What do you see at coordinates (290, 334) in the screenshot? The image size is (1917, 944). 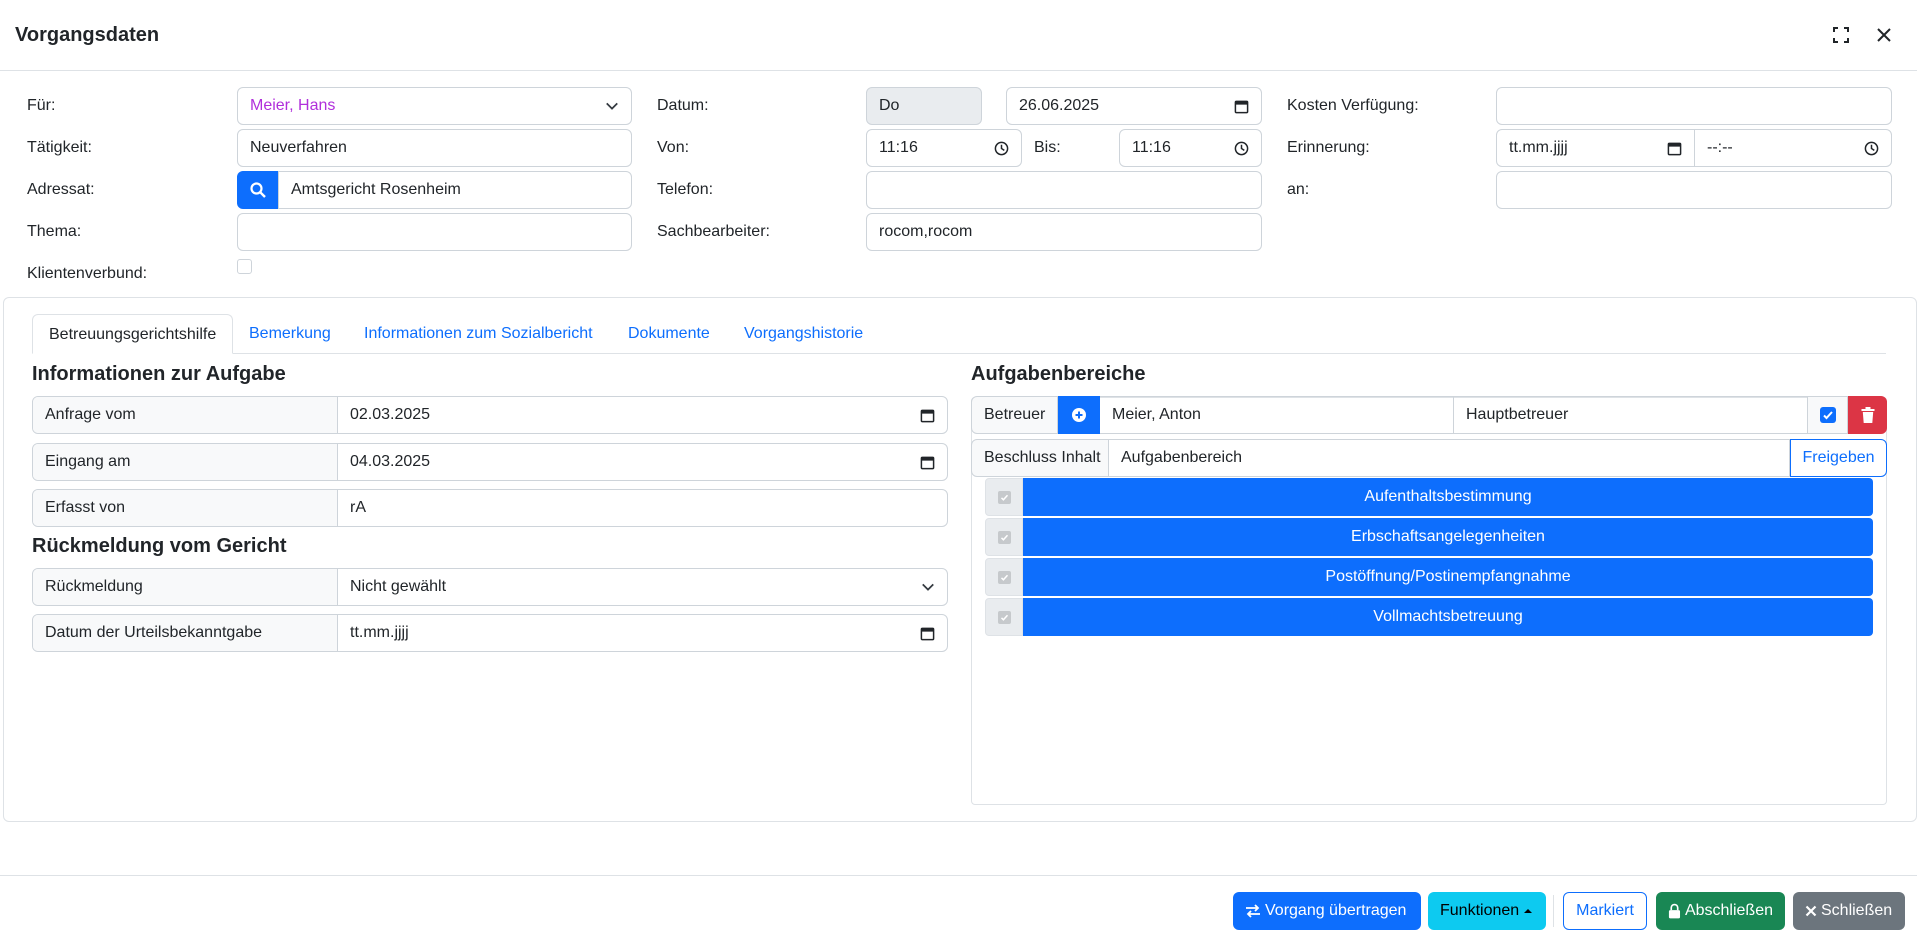 I see `tab-bemerkung: Bemerkung` at bounding box center [290, 334].